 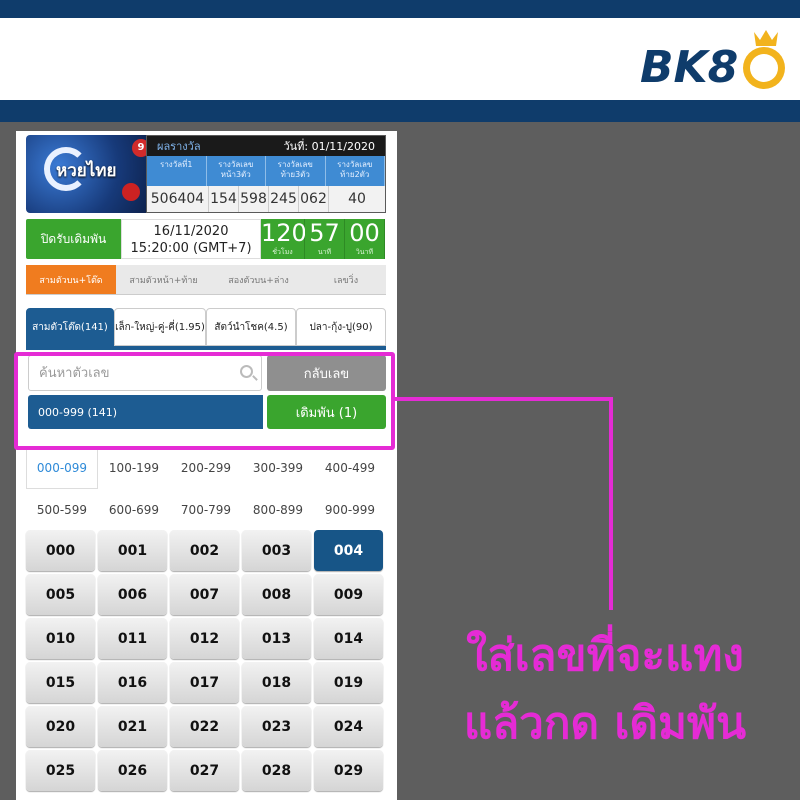 What do you see at coordinates (73, 239) in the screenshot?
I see `closing-label: ปิดรับเดิมพัน` at bounding box center [73, 239].